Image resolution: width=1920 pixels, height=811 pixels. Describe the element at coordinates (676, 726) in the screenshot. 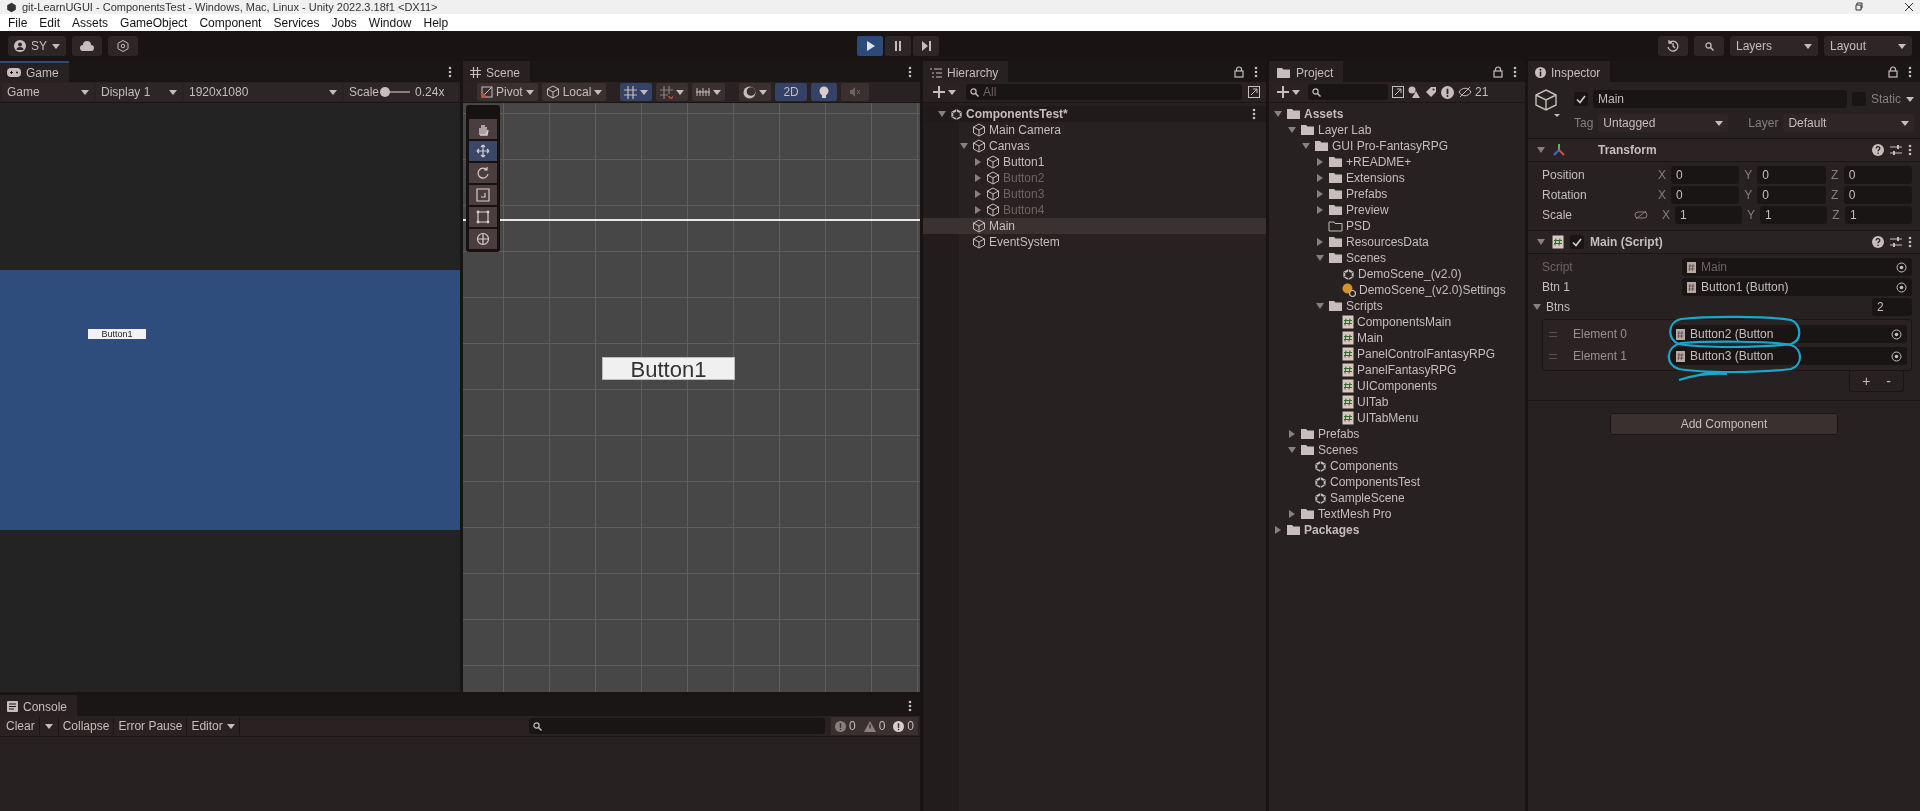

I see `console-search-field` at that location.